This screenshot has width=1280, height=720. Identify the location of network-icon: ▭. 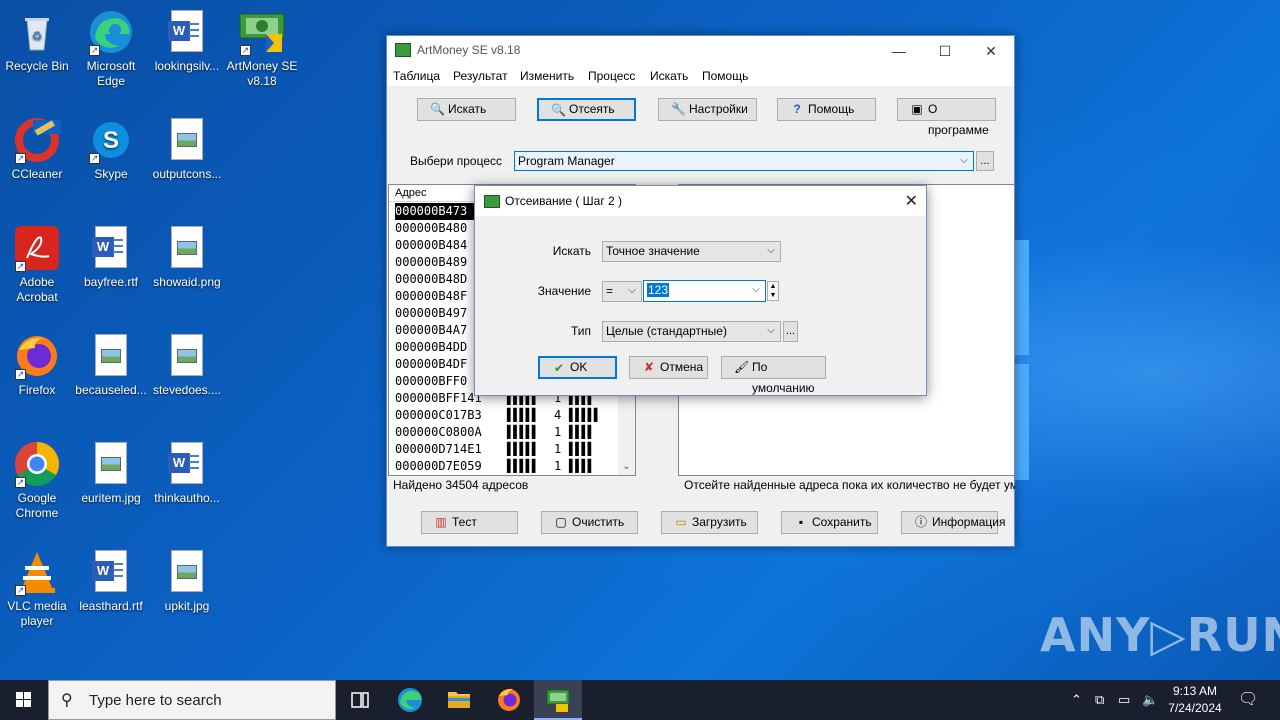
(1124, 700).